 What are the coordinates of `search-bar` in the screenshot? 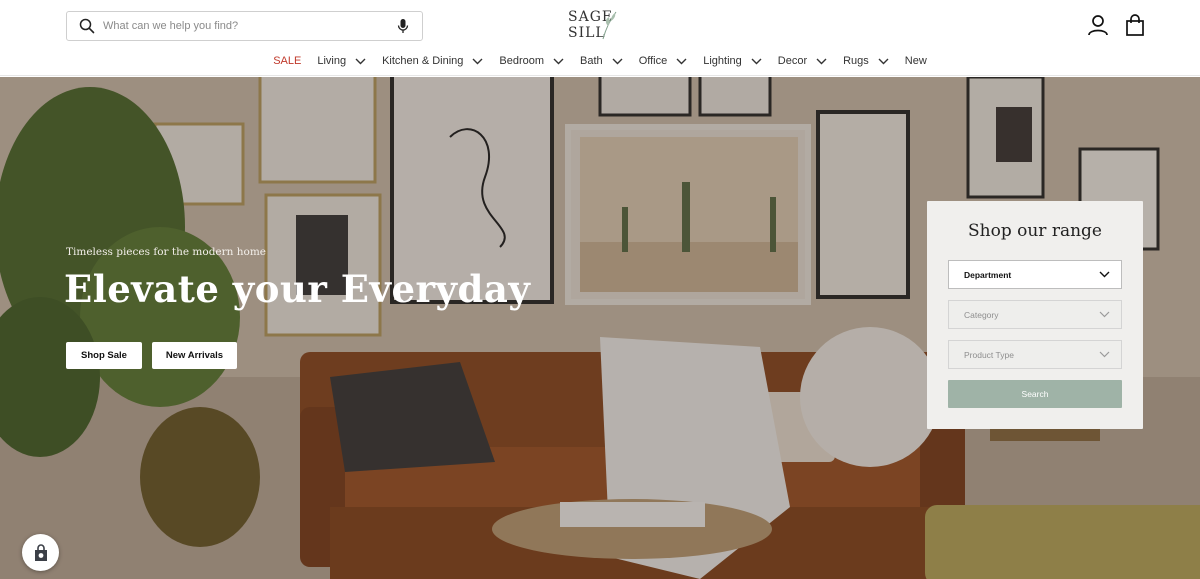 It's located at (244, 26).